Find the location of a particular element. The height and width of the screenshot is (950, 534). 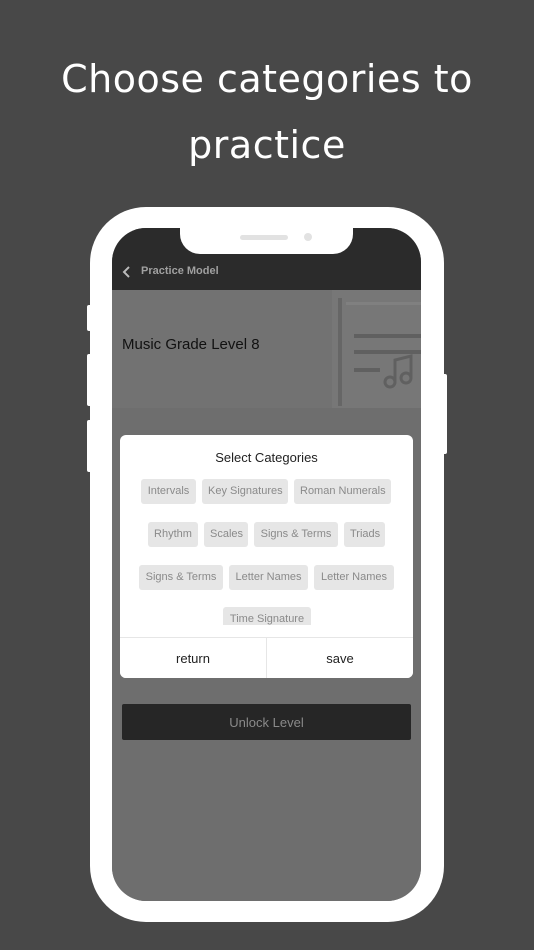

category-chip-rhythm: Rhythm is located at coordinates (173, 534).